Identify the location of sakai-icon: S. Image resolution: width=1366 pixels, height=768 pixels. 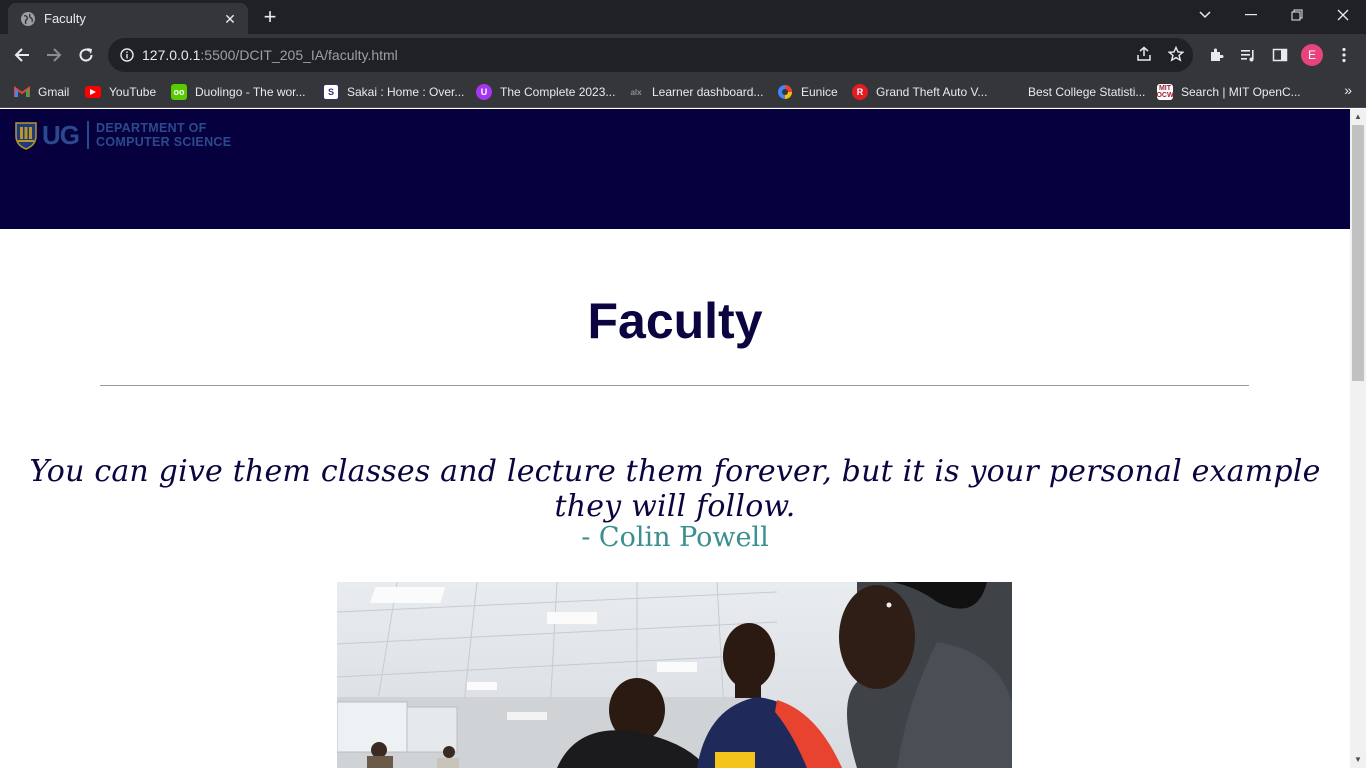
(331, 92).